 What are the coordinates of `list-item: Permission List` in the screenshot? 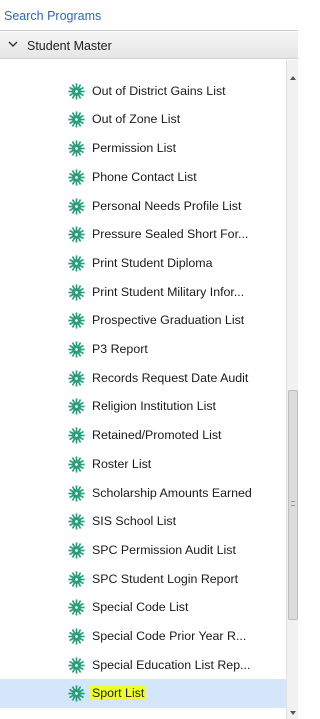 It's located at (143, 148).